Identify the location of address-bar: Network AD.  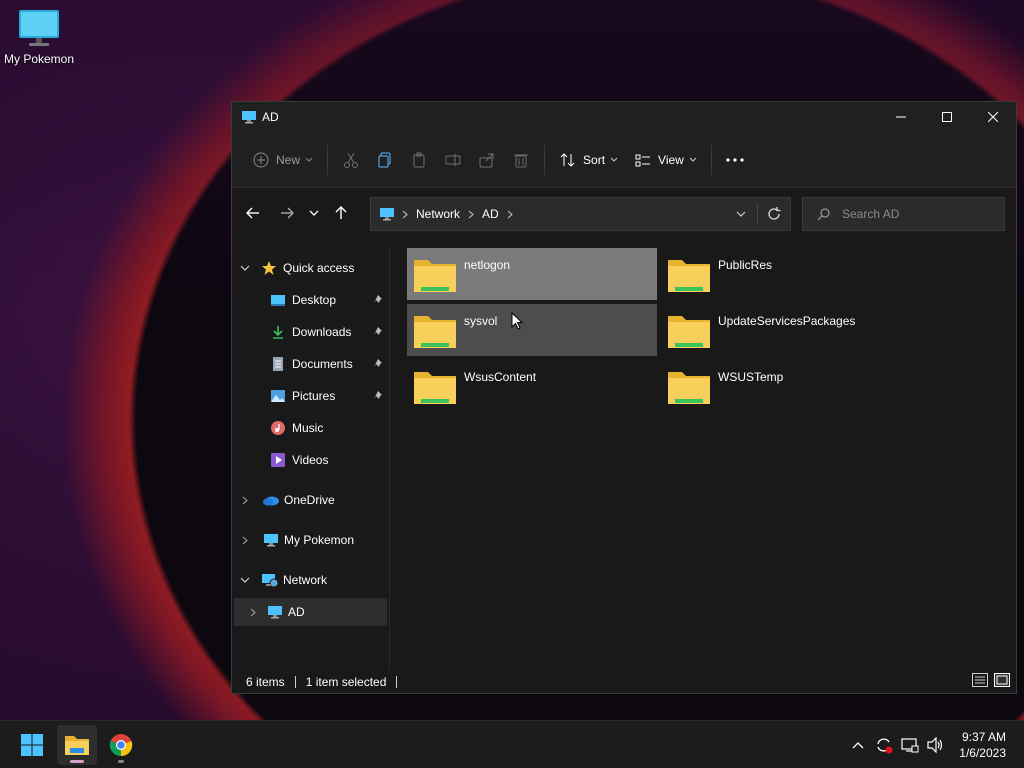
(580, 214).